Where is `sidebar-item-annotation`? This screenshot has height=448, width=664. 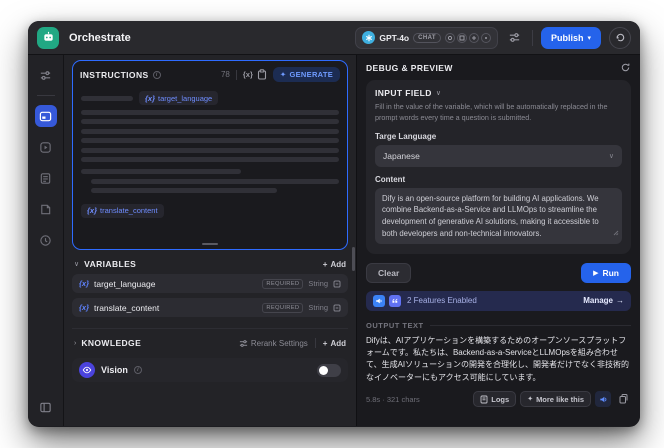 sidebar-item-annotation is located at coordinates (46, 209).